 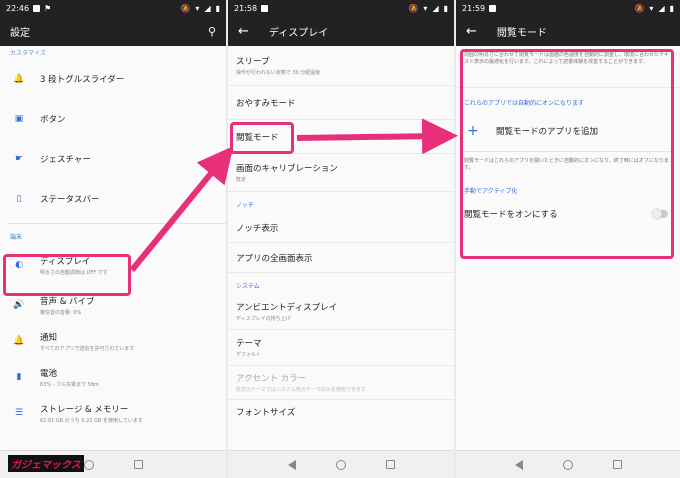 I want to click on status-bar: 21:58 🔕 ▾ ◢ ▮, so click(x=341, y=8).